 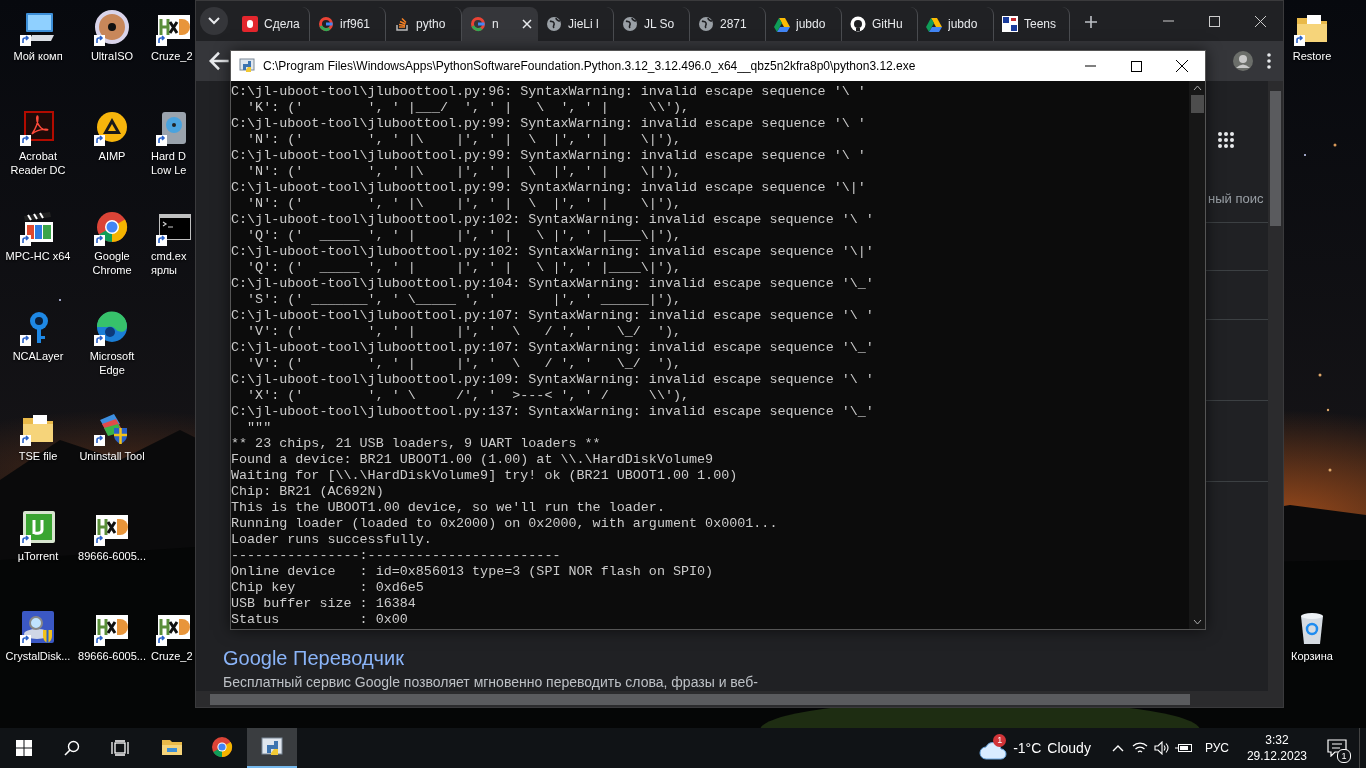 I want to click on windows-logo-icon, so click(x=24, y=748).